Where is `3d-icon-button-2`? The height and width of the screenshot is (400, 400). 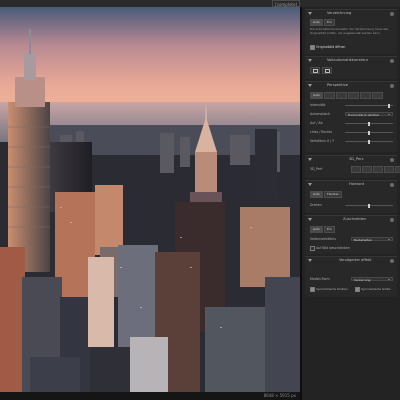
3d-icon-button-2 is located at coordinates (367, 169).